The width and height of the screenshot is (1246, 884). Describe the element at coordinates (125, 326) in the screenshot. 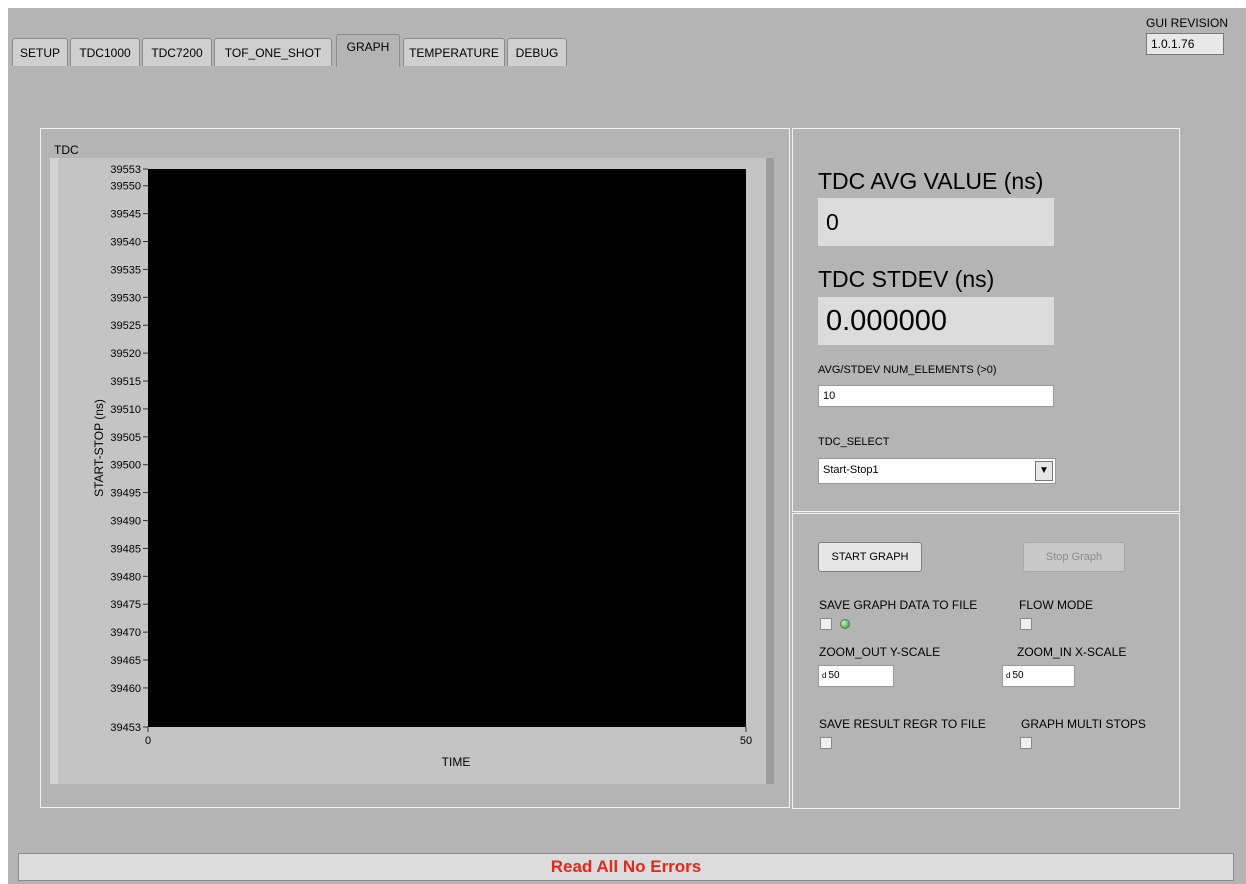

I see `y-tick-label: 39525` at that location.